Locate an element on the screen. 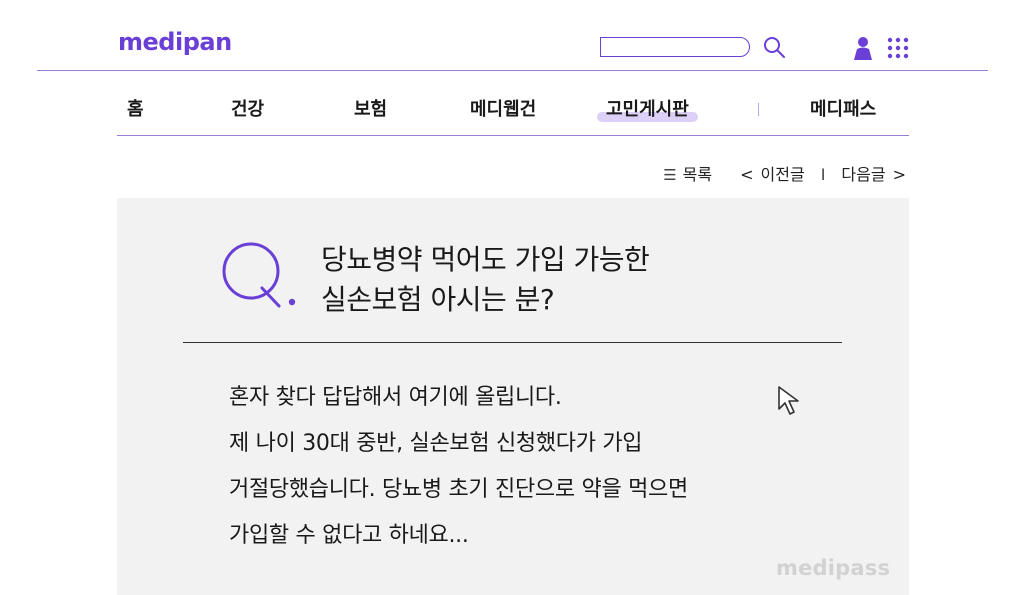 This screenshot has height=595, width=1024. question-title: 당뇨병약 먹어도 가입 가능한 실손보험 아시는 분? is located at coordinates (485, 279).